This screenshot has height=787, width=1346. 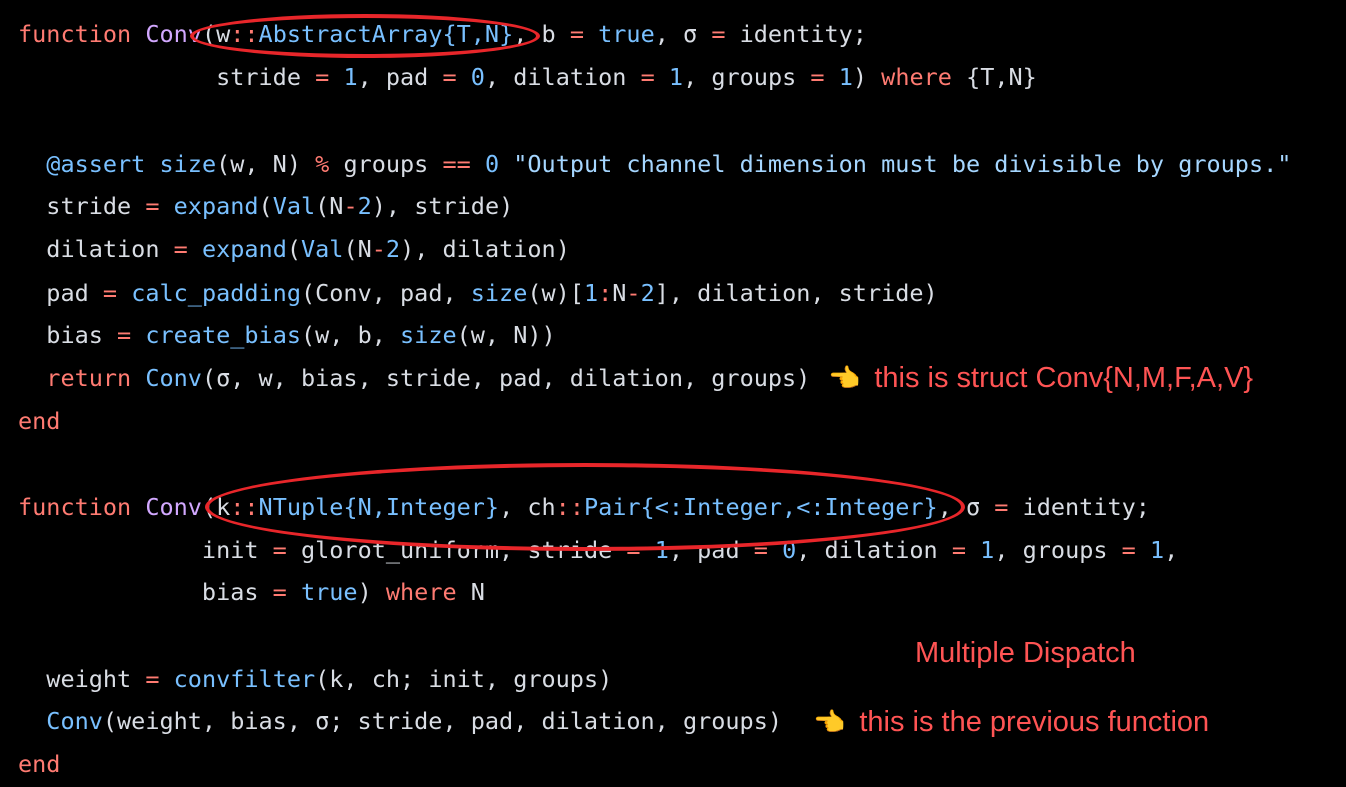 I want to click on code-line-bias: bias = create_bias(w, b, size(w, N)), so click(x=287, y=335).